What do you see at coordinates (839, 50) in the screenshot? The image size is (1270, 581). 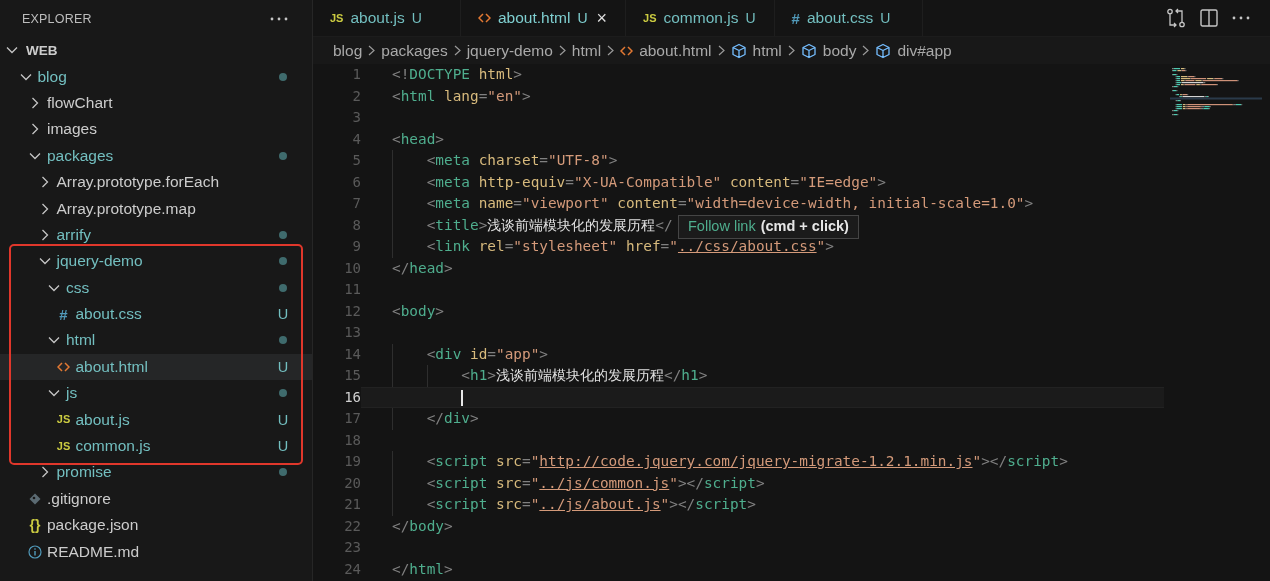 I see `breadcrumb-item: body` at bounding box center [839, 50].